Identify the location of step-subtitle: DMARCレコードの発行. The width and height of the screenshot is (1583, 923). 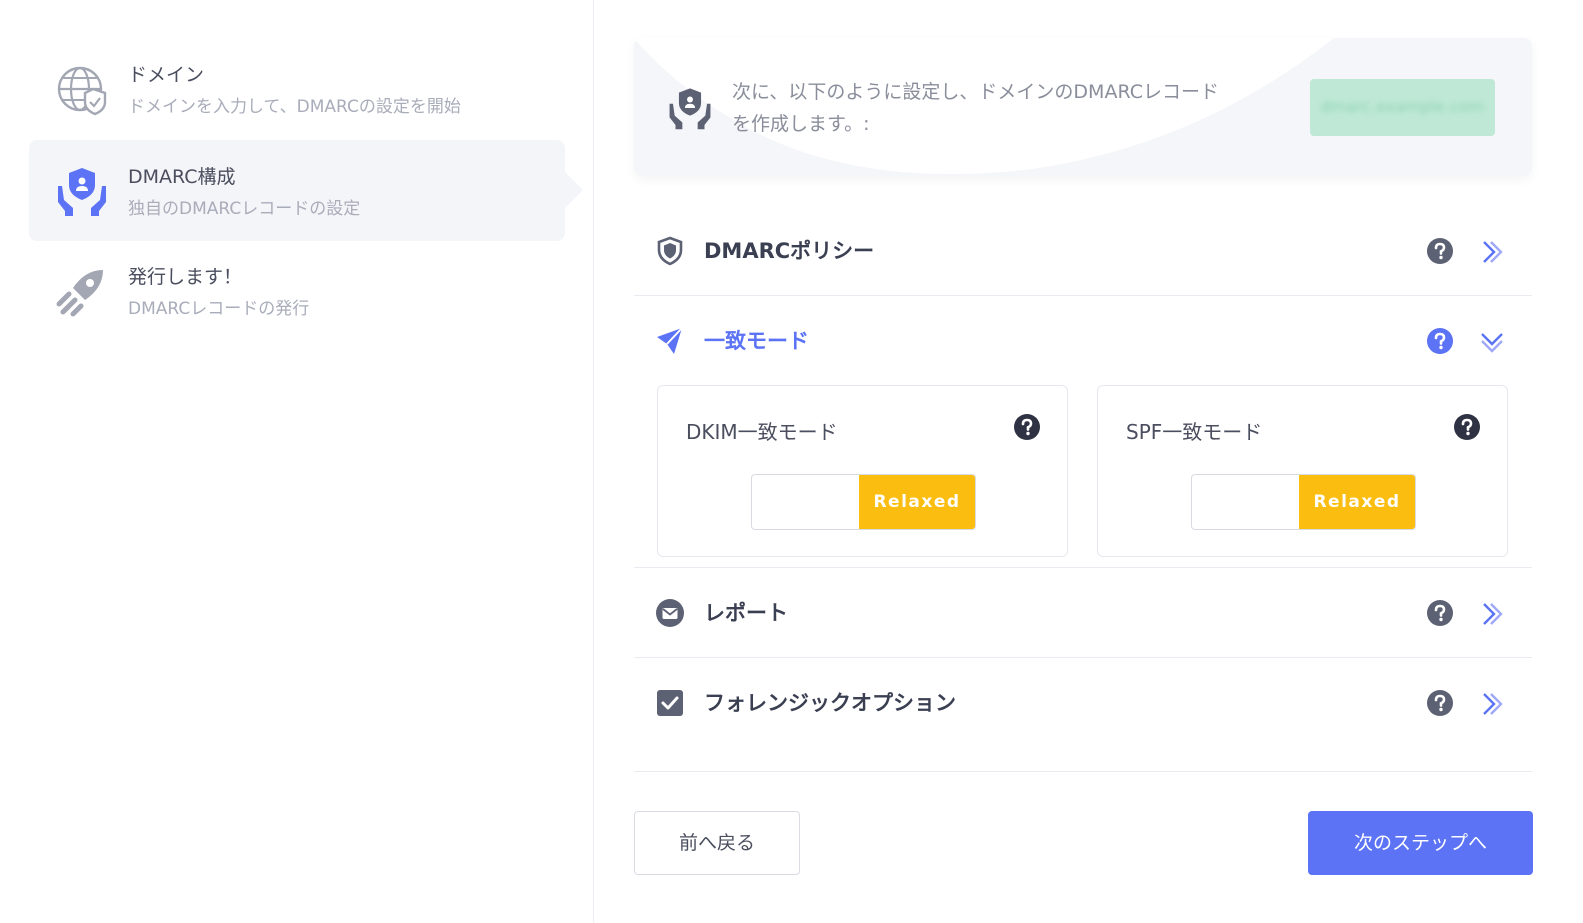
(219, 309).